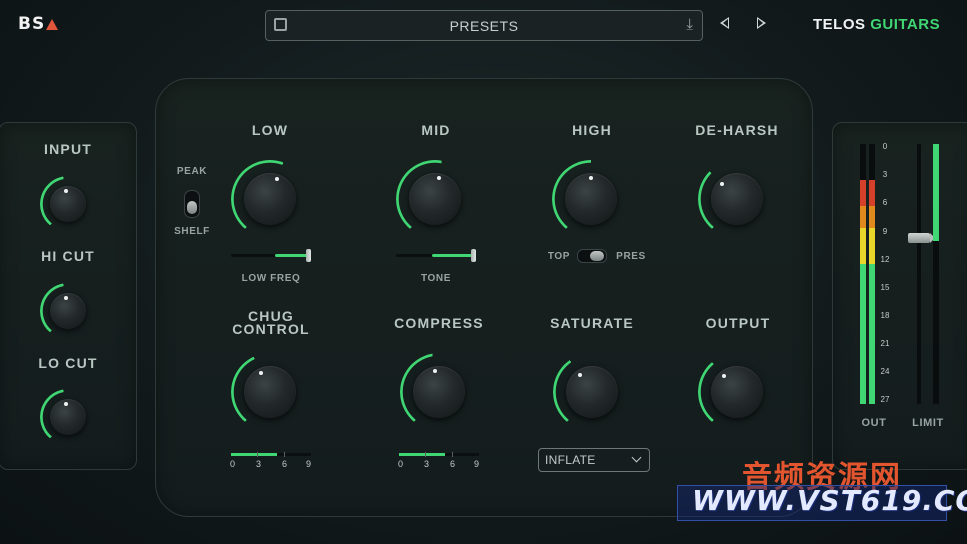 The image size is (967, 544). I want to click on db-tick-6: 6, so click(885, 202).